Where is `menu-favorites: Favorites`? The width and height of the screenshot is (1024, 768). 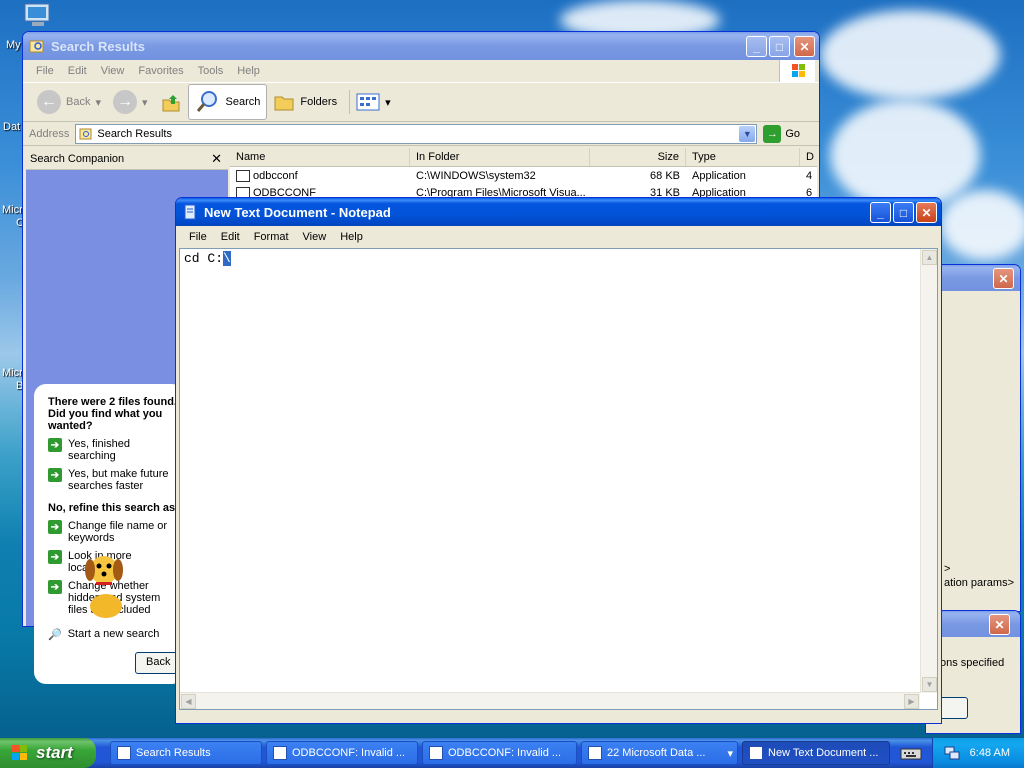 menu-favorites: Favorites is located at coordinates (160, 71).